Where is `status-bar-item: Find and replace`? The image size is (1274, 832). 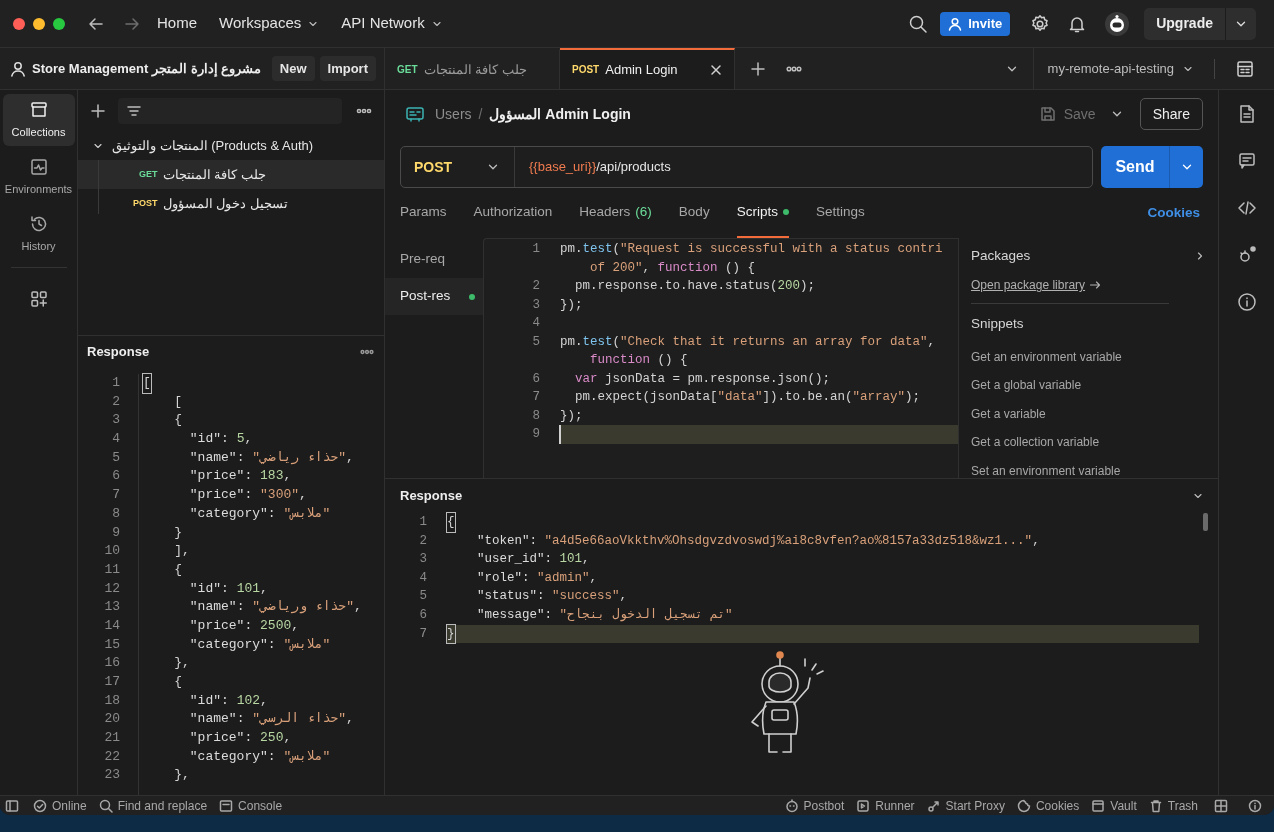
status-bar-item: Find and replace is located at coordinates (153, 805).